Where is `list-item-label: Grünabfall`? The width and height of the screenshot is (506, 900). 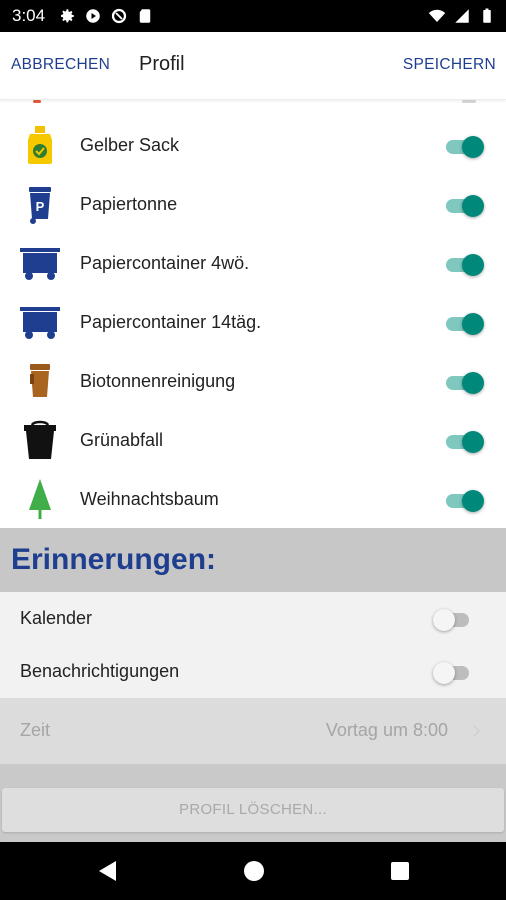 list-item-label: Grünabfall is located at coordinates (122, 440).